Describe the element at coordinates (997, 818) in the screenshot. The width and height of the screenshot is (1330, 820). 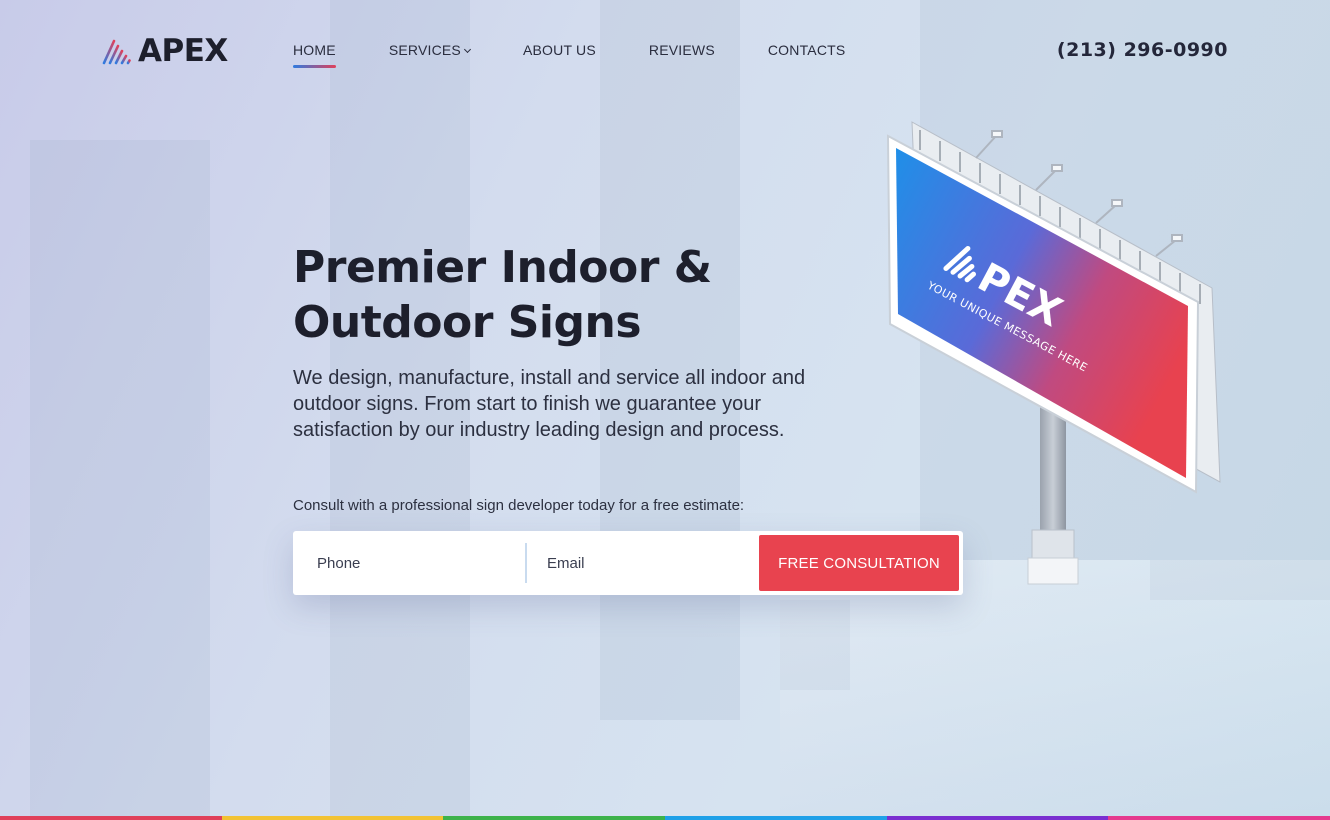
I see `color-bar-purple` at that location.